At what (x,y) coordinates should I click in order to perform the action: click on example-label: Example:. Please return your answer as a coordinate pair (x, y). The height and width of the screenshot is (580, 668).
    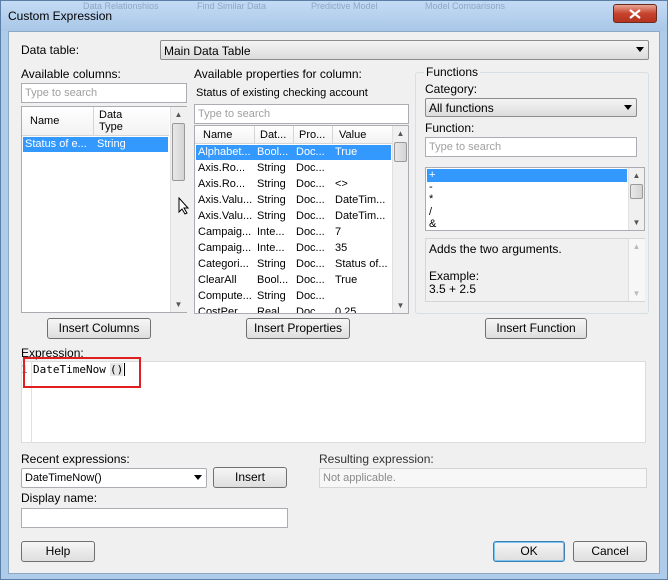
    Looking at the image, I should click on (454, 276).